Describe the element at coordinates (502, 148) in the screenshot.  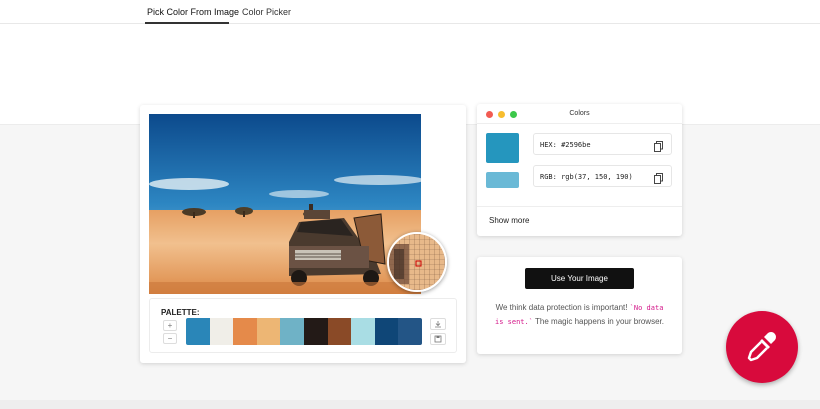
I see `primary-color-swatch` at that location.